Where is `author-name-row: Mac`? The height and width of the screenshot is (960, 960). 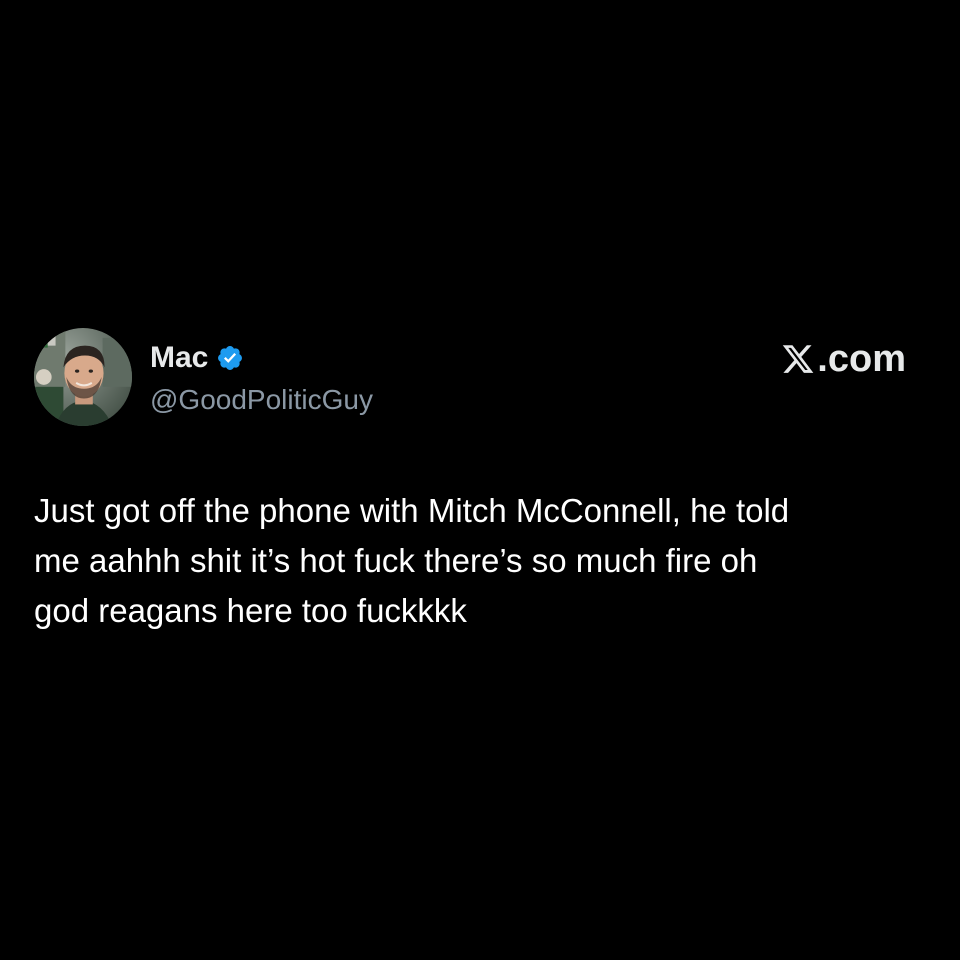
author-name-row: Mac is located at coordinates (197, 358).